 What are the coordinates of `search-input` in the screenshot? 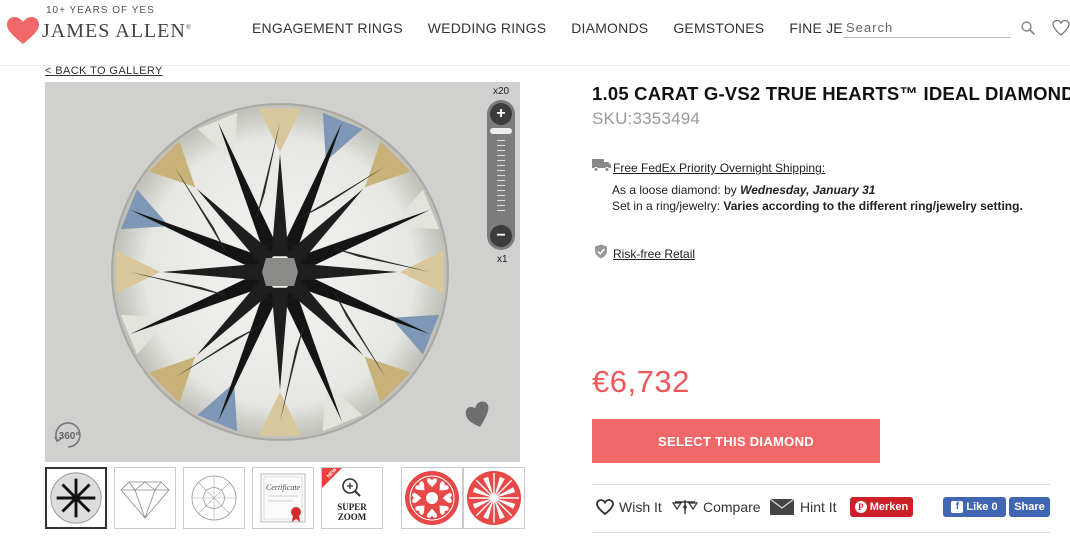 It's located at (927, 28).